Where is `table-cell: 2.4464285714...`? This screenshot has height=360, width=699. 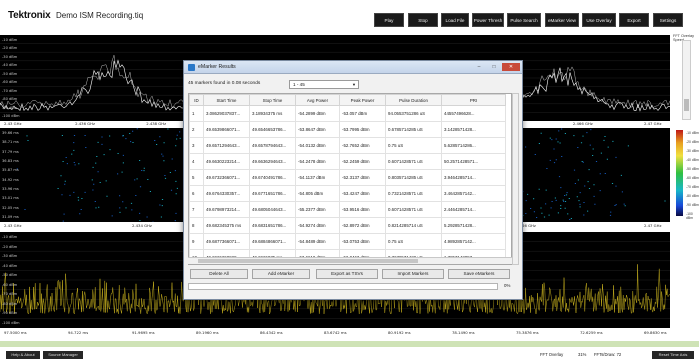 table-cell: 2.4464285714... is located at coordinates (473, 209).